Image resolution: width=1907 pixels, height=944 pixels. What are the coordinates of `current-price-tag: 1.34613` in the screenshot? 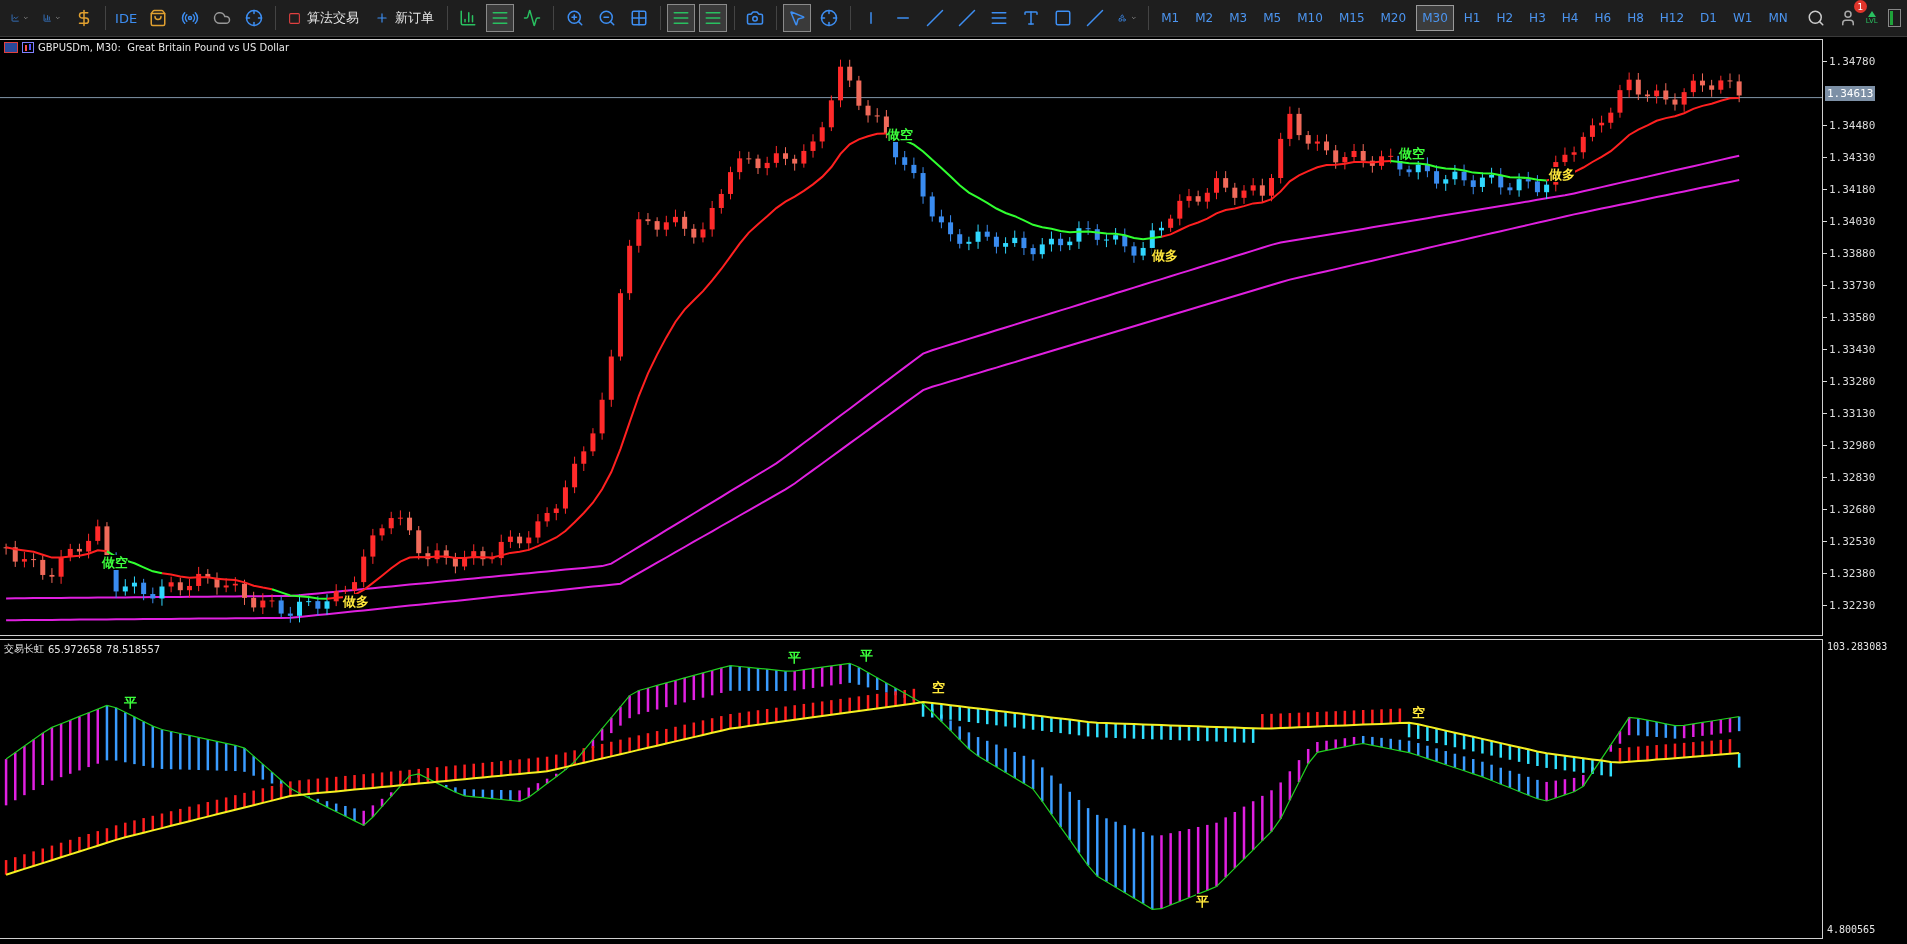 It's located at (1850, 93).